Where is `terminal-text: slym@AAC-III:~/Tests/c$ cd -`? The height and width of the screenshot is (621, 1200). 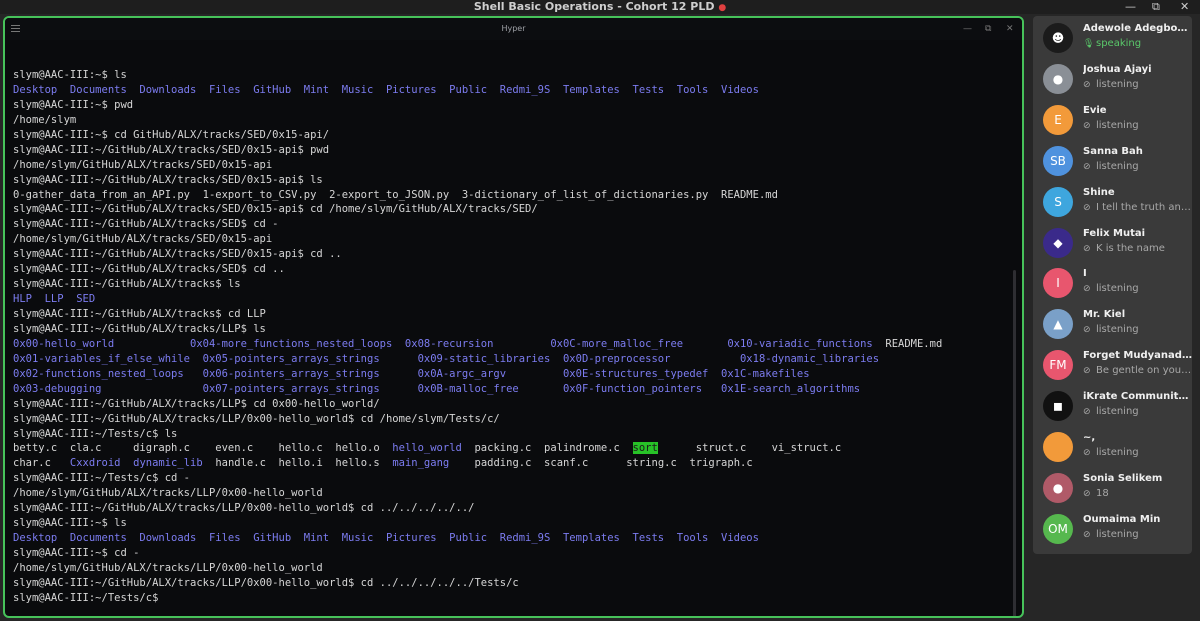
terminal-text: slym@AAC-III:~/Tests/c$ cd - is located at coordinates (102, 478).